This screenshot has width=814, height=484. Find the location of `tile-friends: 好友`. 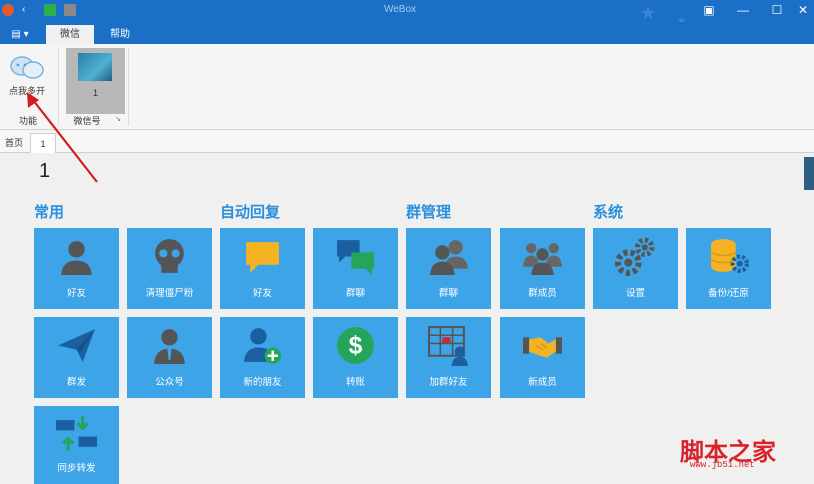

tile-friends: 好友 is located at coordinates (76, 268).